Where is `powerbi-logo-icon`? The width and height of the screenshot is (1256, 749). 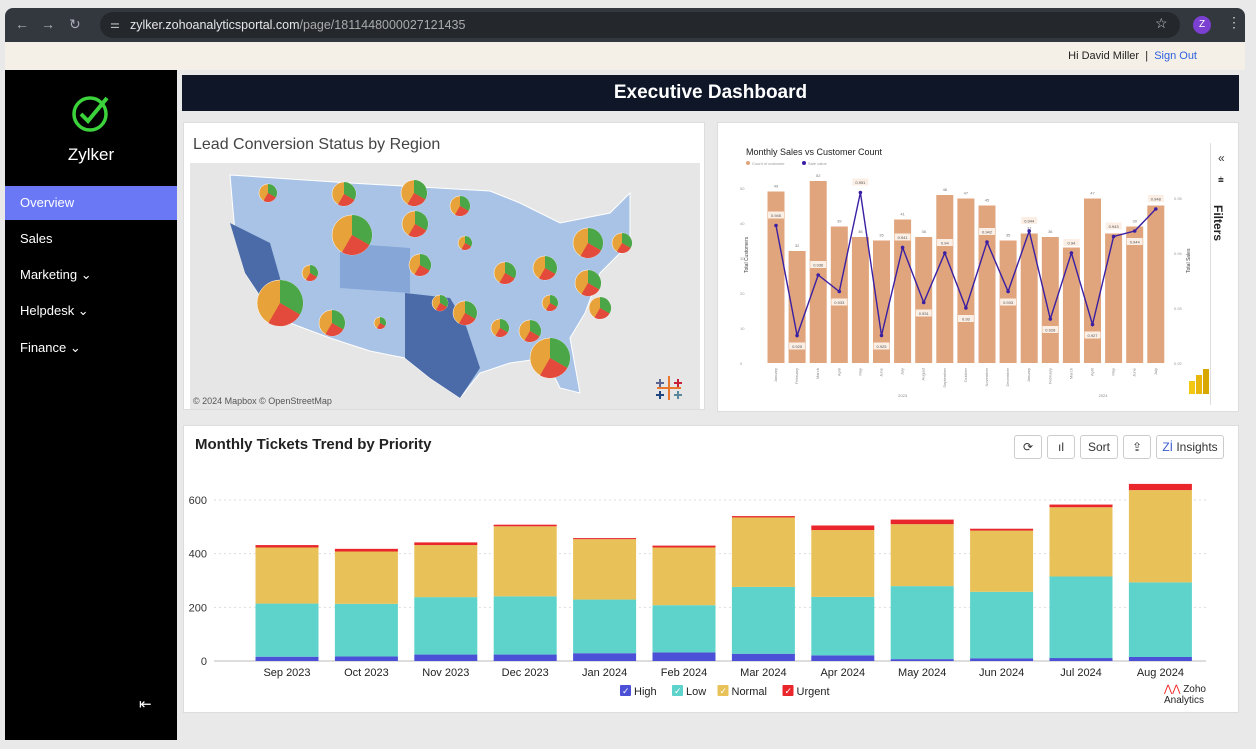 powerbi-logo-icon is located at coordinates (1199, 381).